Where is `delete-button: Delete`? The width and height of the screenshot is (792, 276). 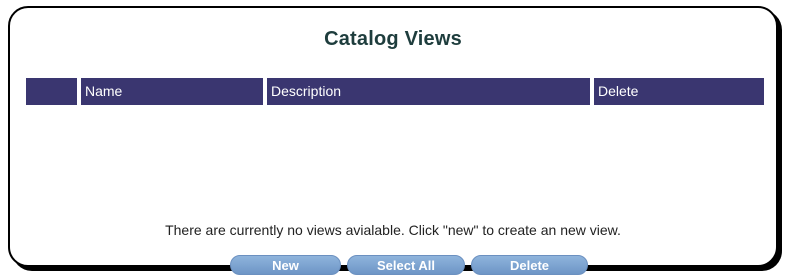 delete-button: Delete is located at coordinates (529, 265).